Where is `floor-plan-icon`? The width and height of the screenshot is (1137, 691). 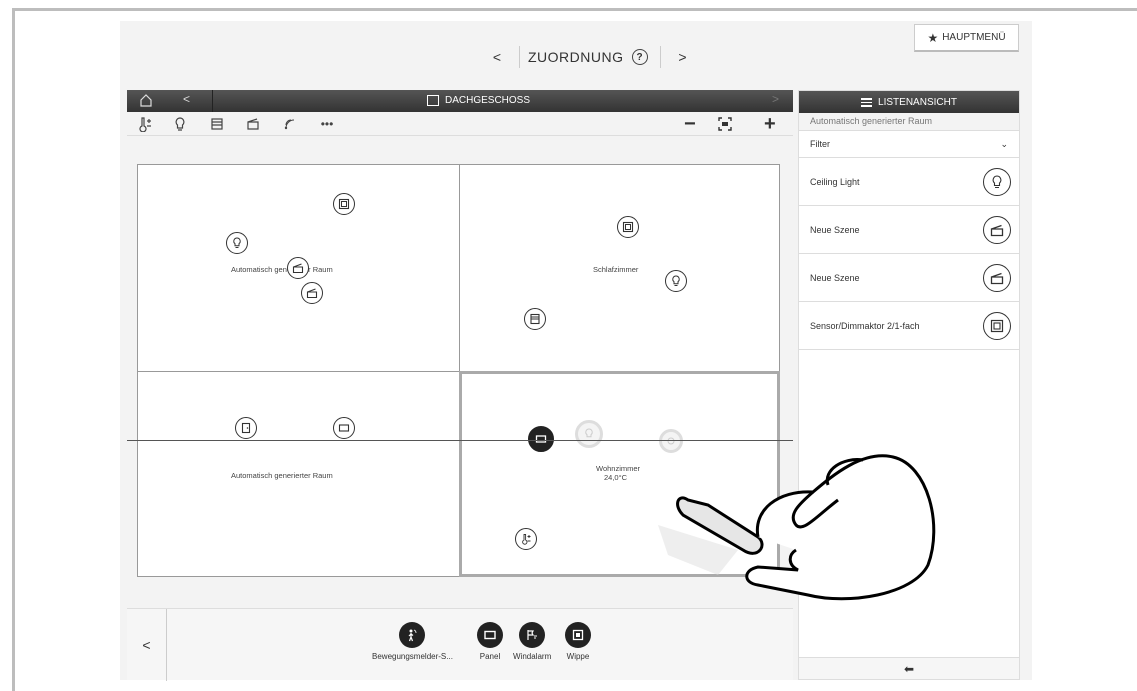 floor-plan-icon is located at coordinates (433, 100).